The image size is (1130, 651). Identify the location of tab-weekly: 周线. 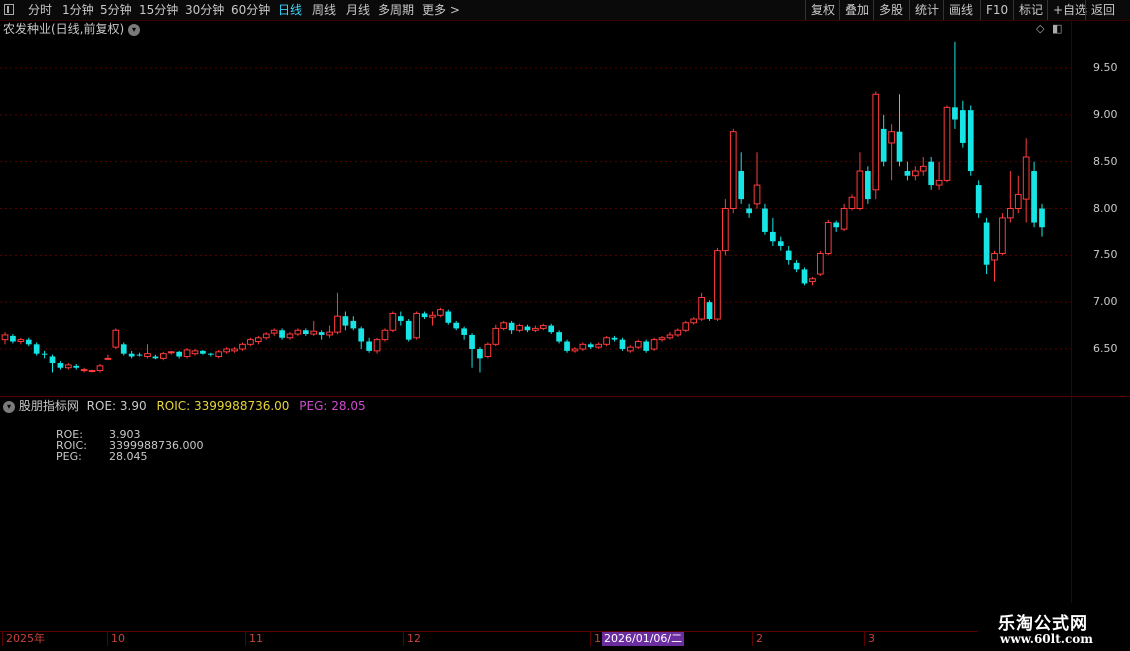
(324, 10).